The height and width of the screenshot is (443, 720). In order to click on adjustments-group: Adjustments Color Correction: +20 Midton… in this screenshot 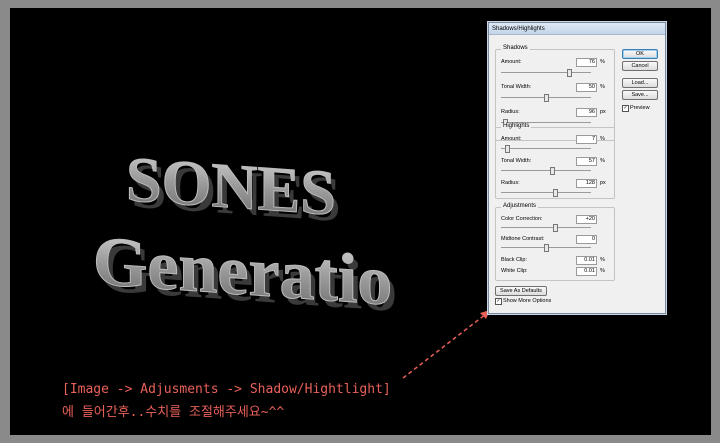, I will do `click(555, 242)`.